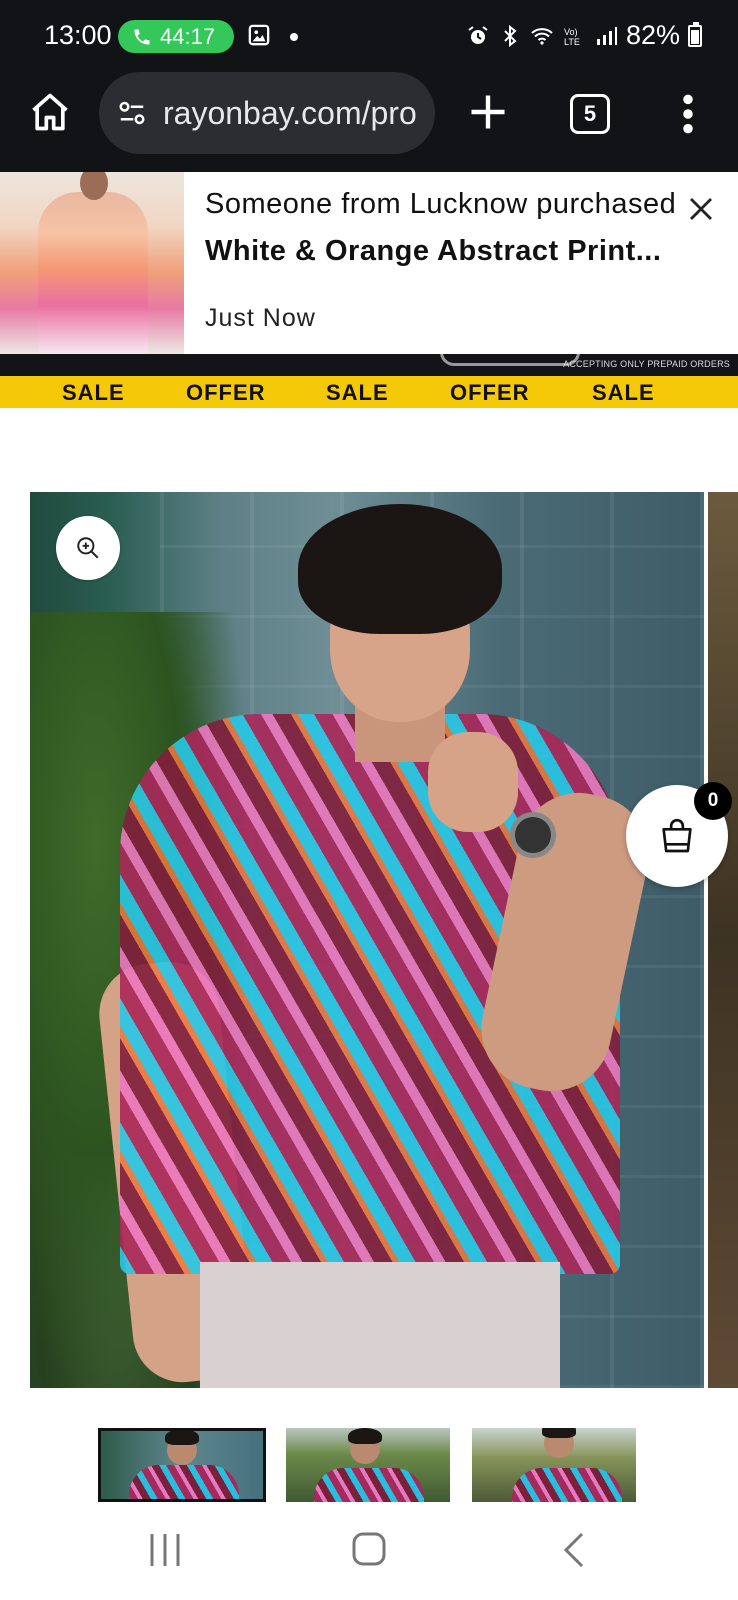 This screenshot has width=738, height=1600. I want to click on notification-dot, so click(294, 37).